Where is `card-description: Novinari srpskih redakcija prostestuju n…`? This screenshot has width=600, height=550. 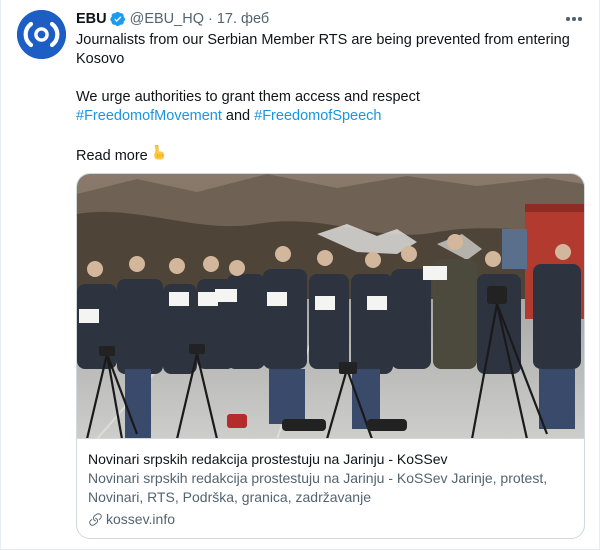
card-description: Novinari srpskih redakcija prostestuju n… is located at coordinates (318, 487).